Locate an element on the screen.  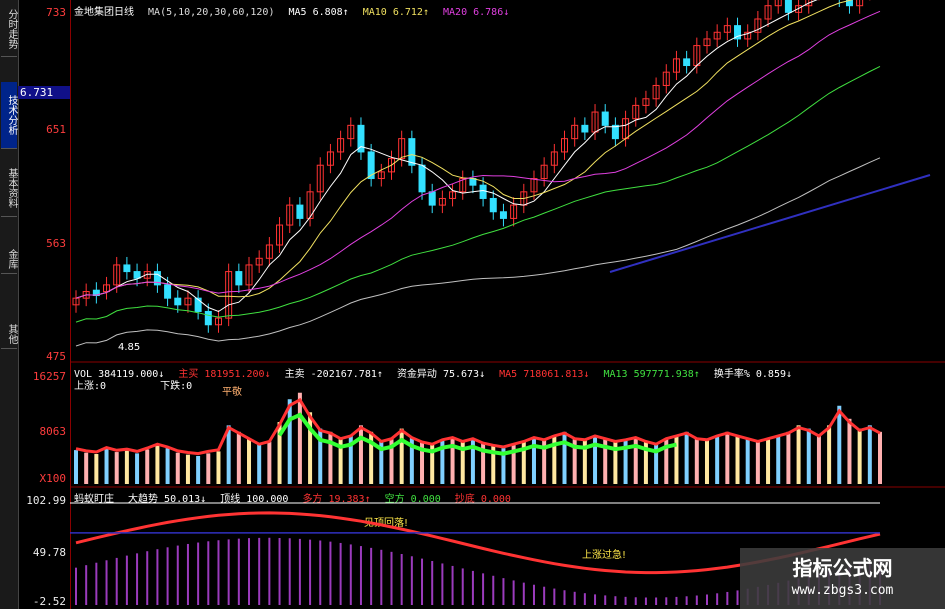
retail-flow-band is located at coordinates (477, 434).